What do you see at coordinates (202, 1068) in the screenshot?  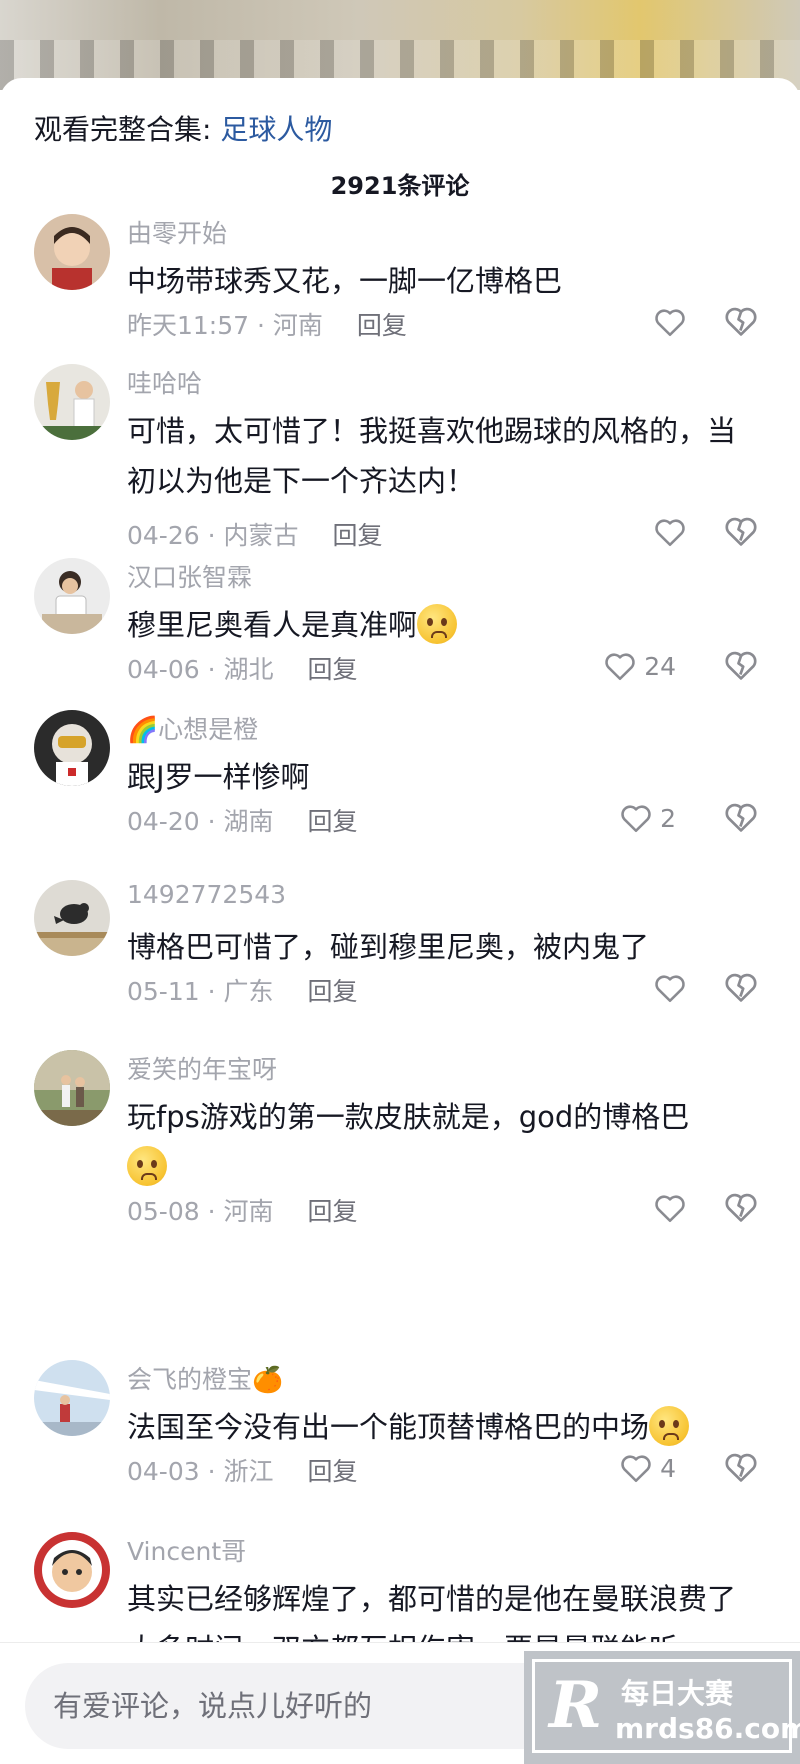 I see `comment-username: 爱笑的年宝呀` at bounding box center [202, 1068].